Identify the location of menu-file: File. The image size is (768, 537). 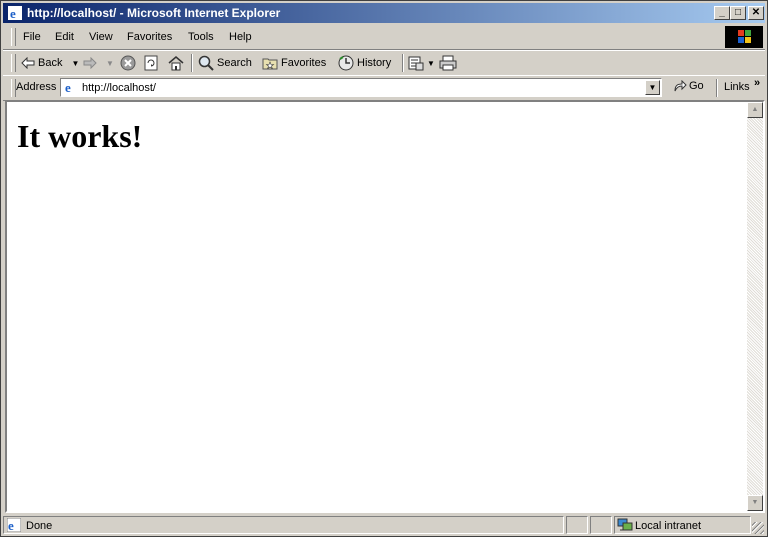
(32, 37).